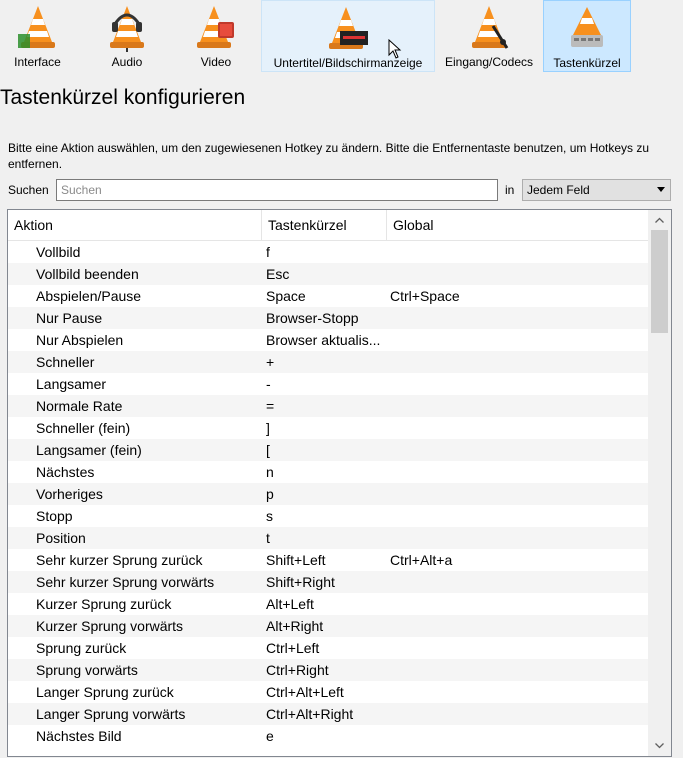  Describe the element at coordinates (69, 494) in the screenshot. I see `row-action: Vorheriges` at that location.